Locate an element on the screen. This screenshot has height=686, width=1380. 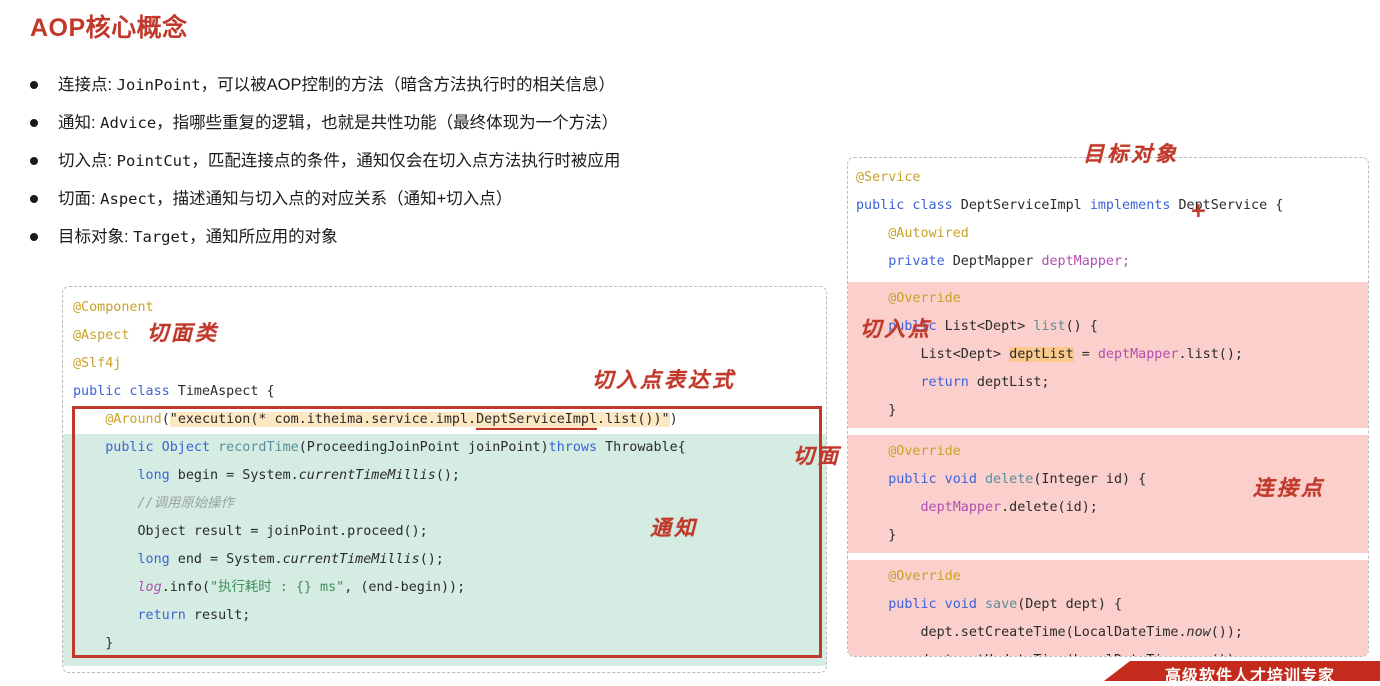
bullet-desc: ，指哪些重复的逻辑，也就是共性功能（最终体现为一个方法） is located at coordinates (387, 123).